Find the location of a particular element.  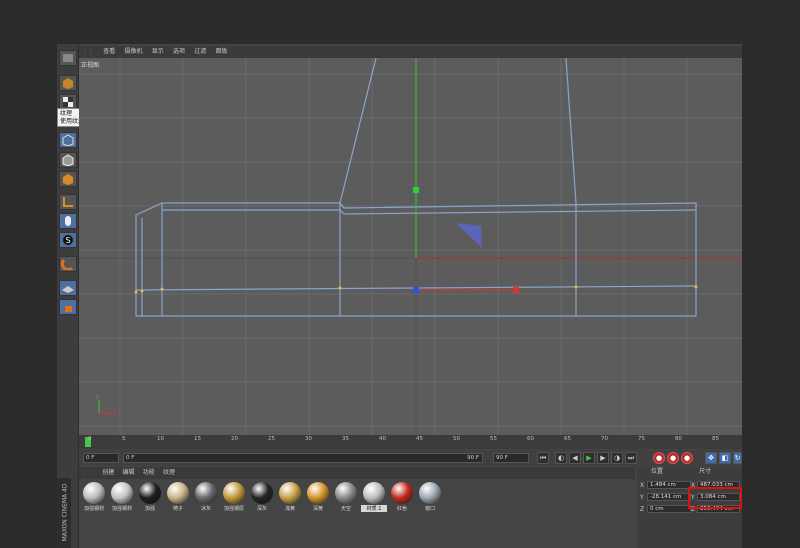

preview-range-slider: 0 F 90 F is located at coordinates (303, 458).